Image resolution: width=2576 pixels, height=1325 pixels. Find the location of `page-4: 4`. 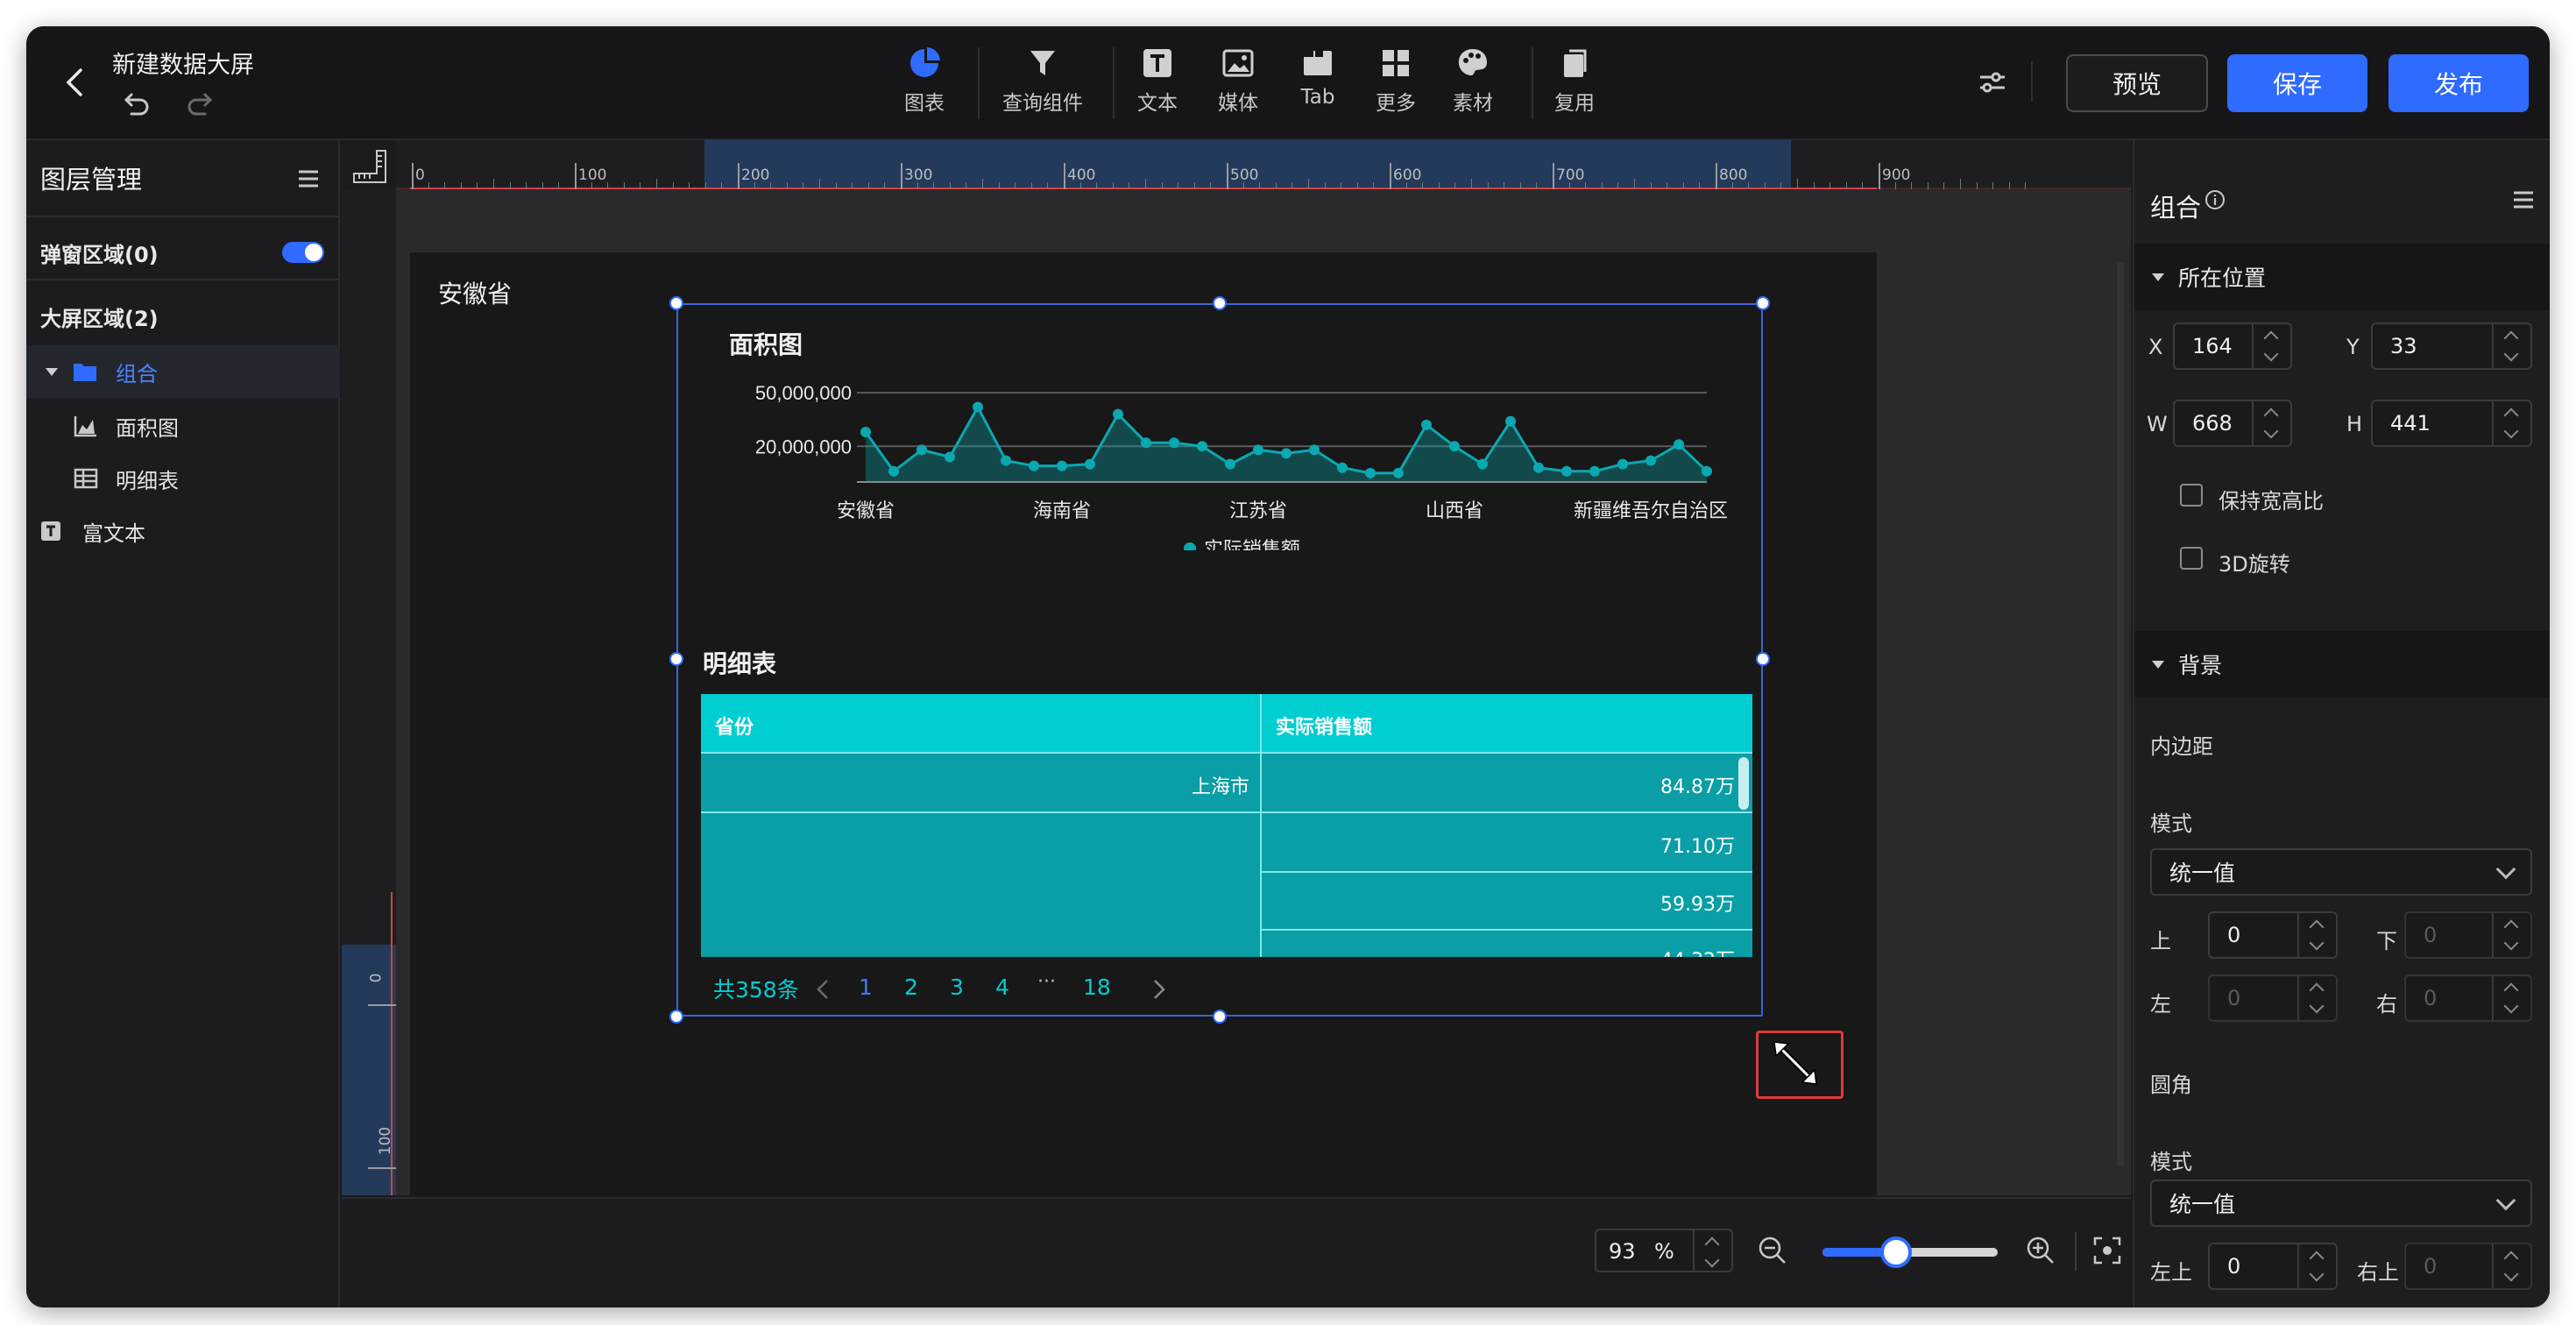

page-4: 4 is located at coordinates (1002, 987).